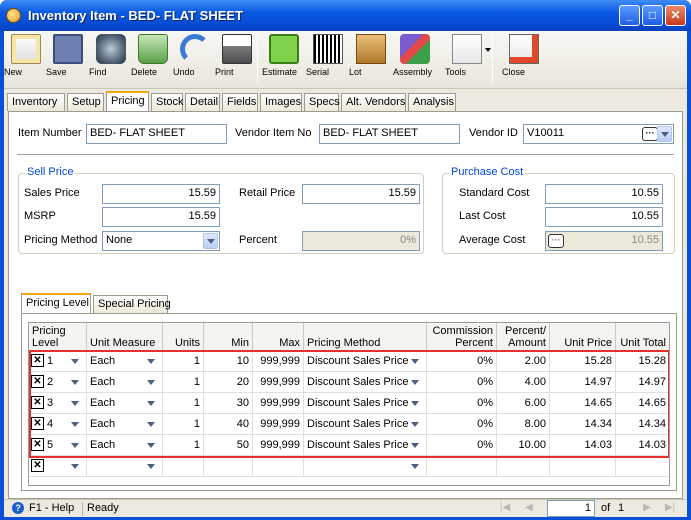 The image size is (691, 520). What do you see at coordinates (345, 15) in the screenshot?
I see `title-bar: Inventory Item - BED- FLAT SHEET _ □ ✕` at bounding box center [345, 15].